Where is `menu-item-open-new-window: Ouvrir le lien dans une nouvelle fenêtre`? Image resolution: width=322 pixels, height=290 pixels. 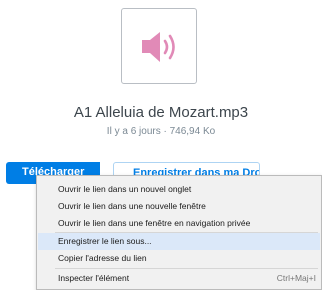
menu-item-open-new-window: Ouvrir le lien dans une nouvelle fenêtre is located at coordinates (179, 206).